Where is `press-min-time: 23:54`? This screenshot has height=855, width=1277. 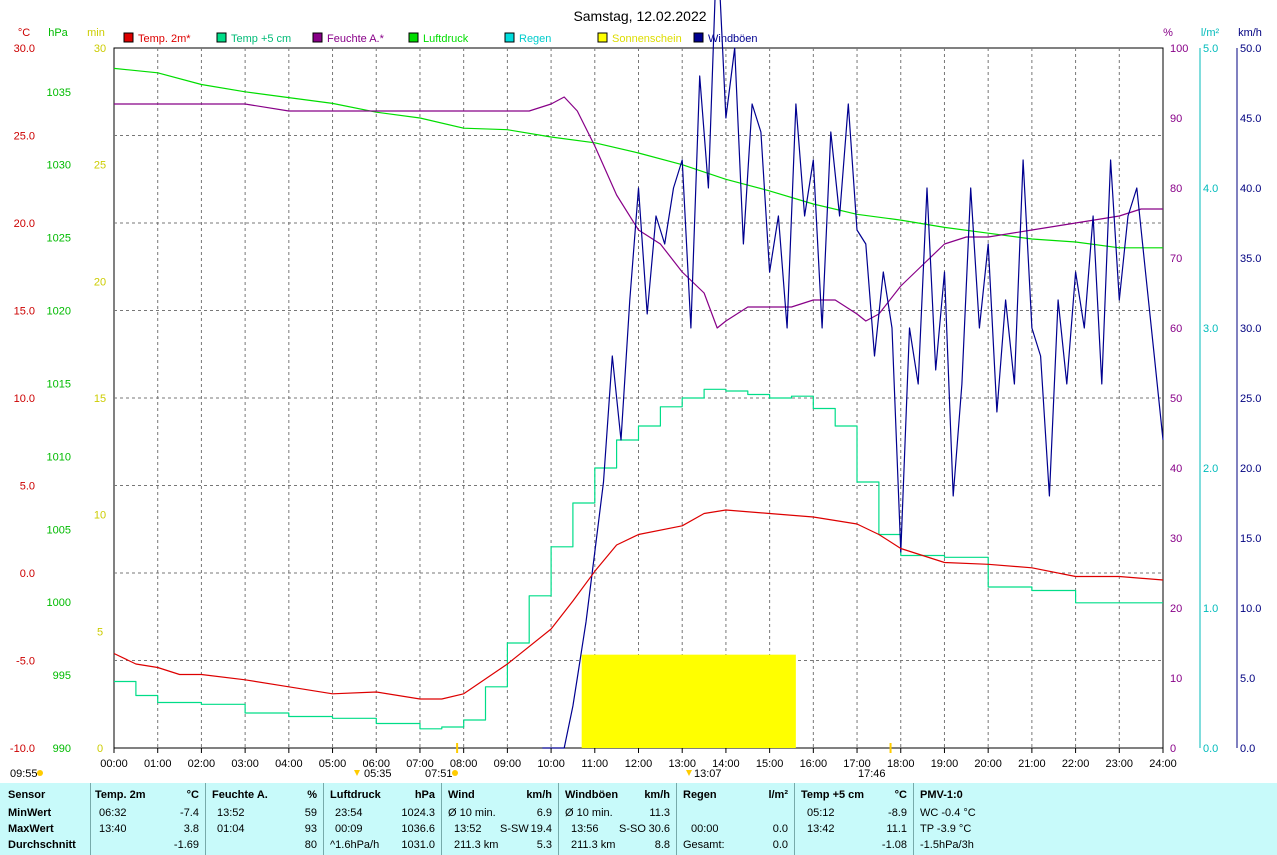
press-min-time: 23:54 is located at coordinates (349, 813).